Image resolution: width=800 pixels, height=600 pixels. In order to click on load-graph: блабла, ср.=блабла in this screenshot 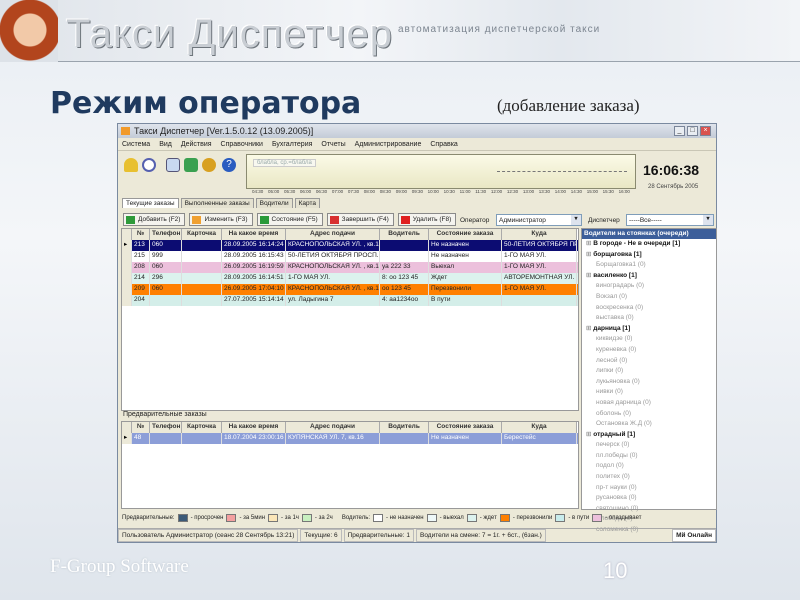, I will do `click(441, 171)`.